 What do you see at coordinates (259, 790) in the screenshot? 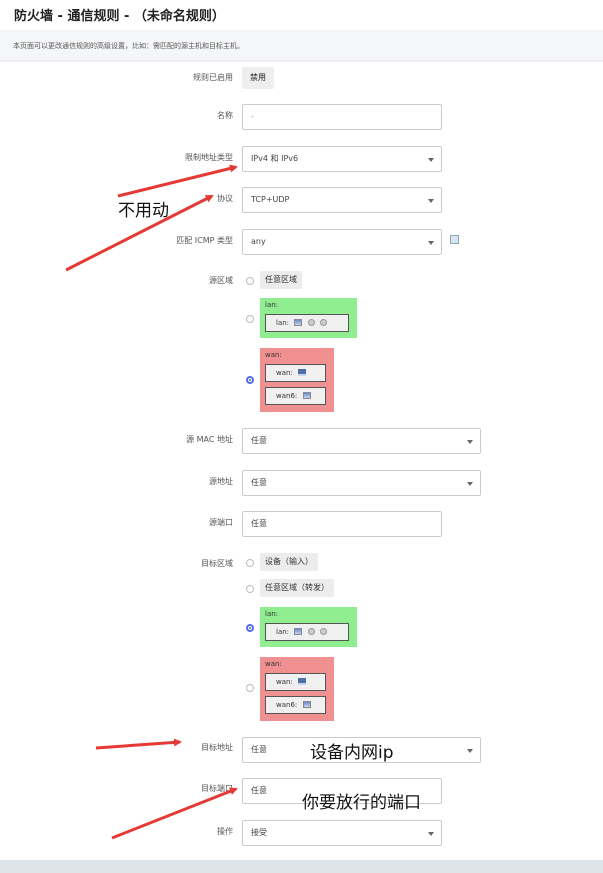
I see `dest-port-value: 任意` at bounding box center [259, 790].